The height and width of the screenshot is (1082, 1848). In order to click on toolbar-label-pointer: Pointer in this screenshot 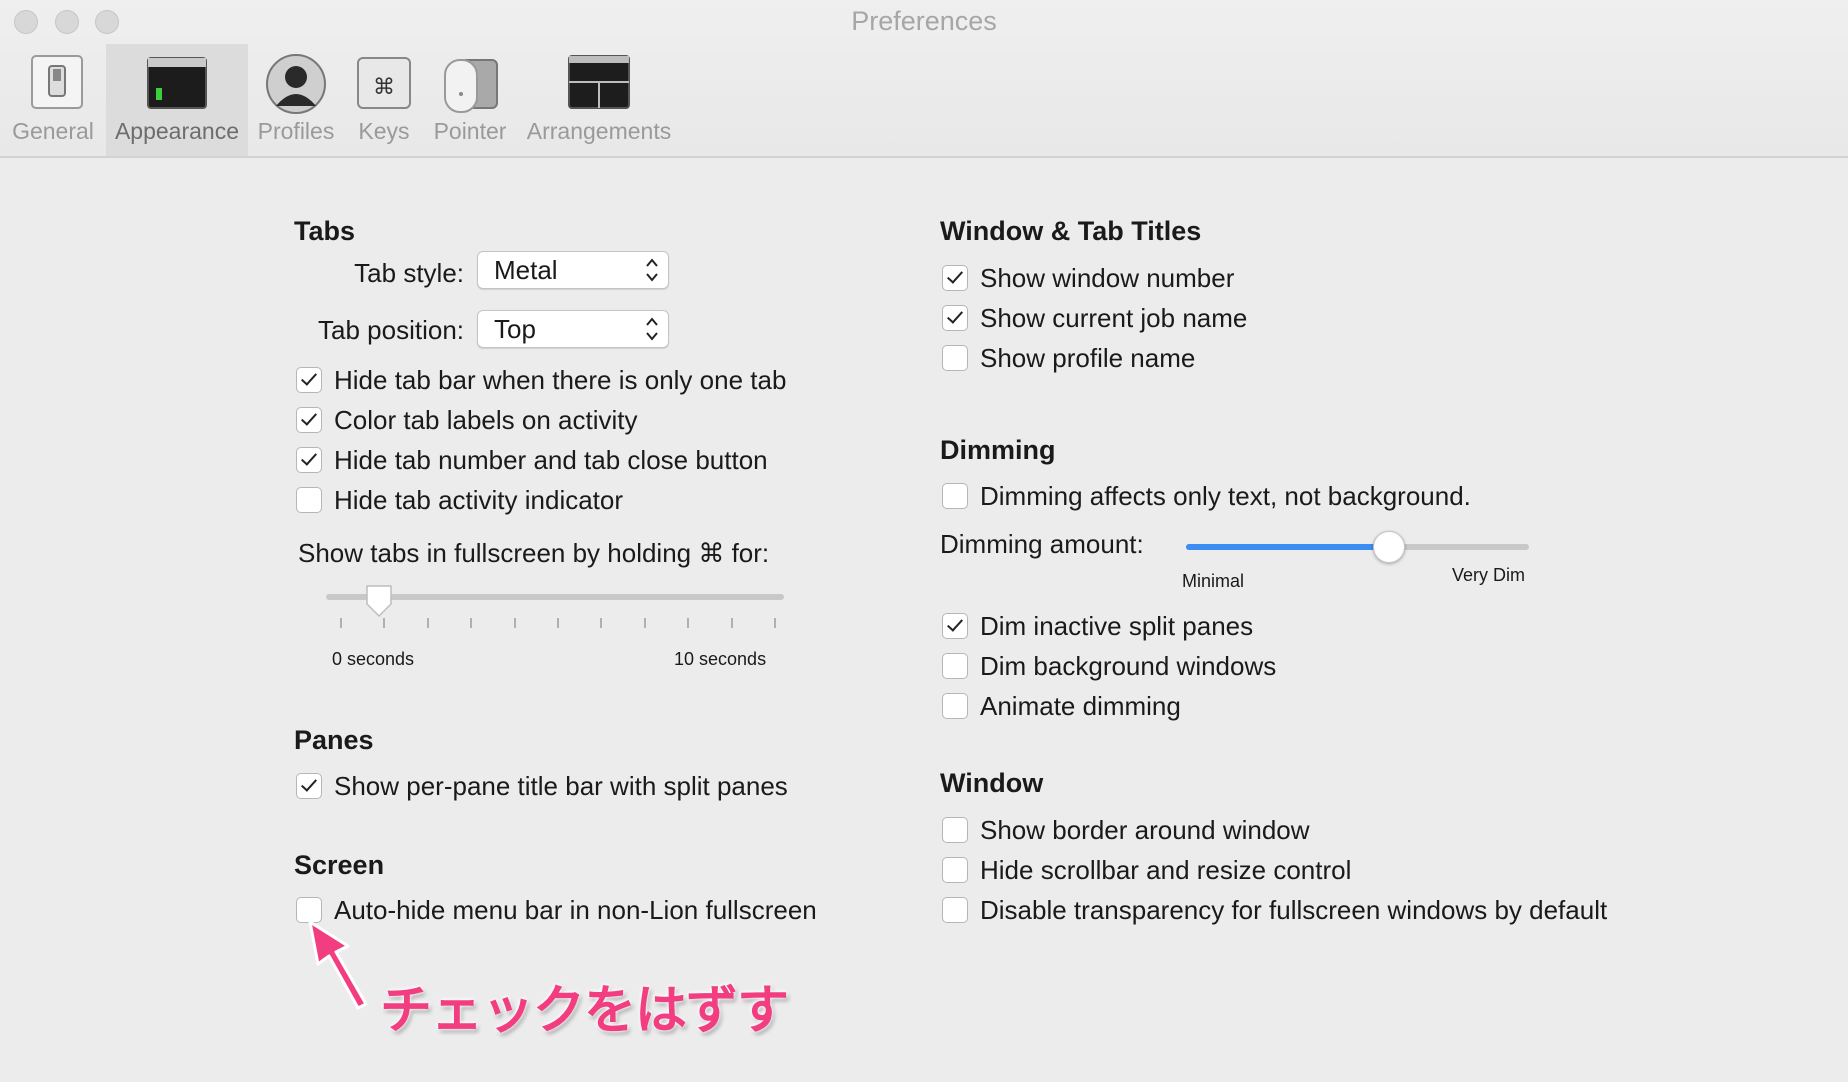, I will do `click(470, 131)`.